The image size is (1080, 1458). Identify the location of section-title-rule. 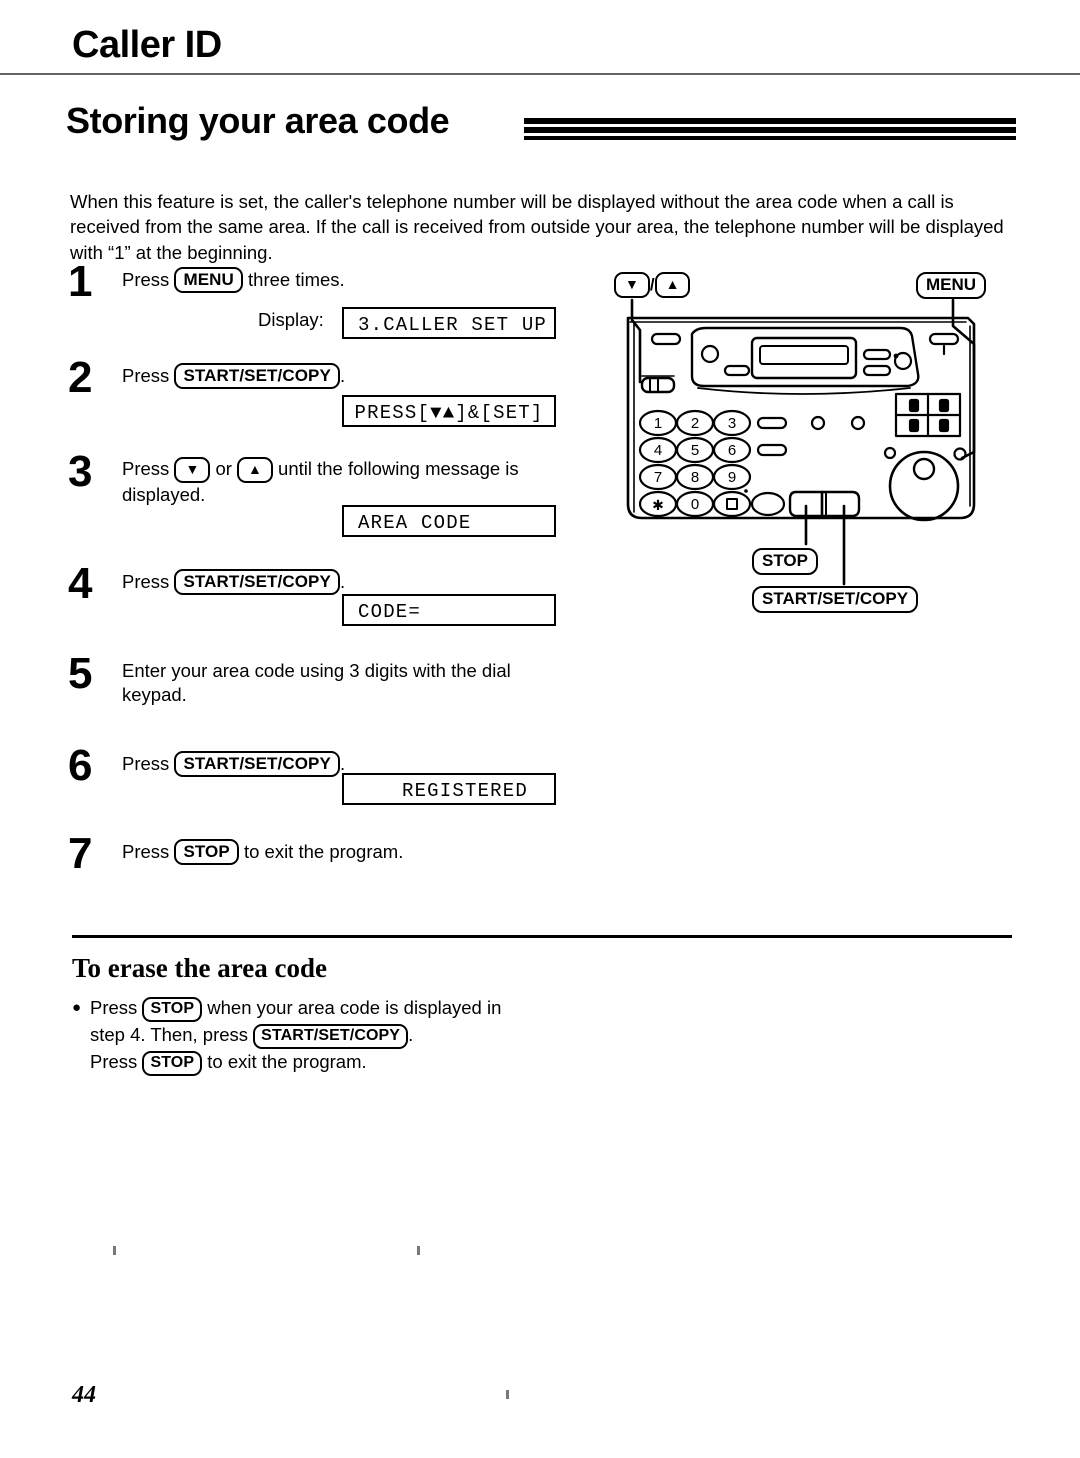
(770, 126).